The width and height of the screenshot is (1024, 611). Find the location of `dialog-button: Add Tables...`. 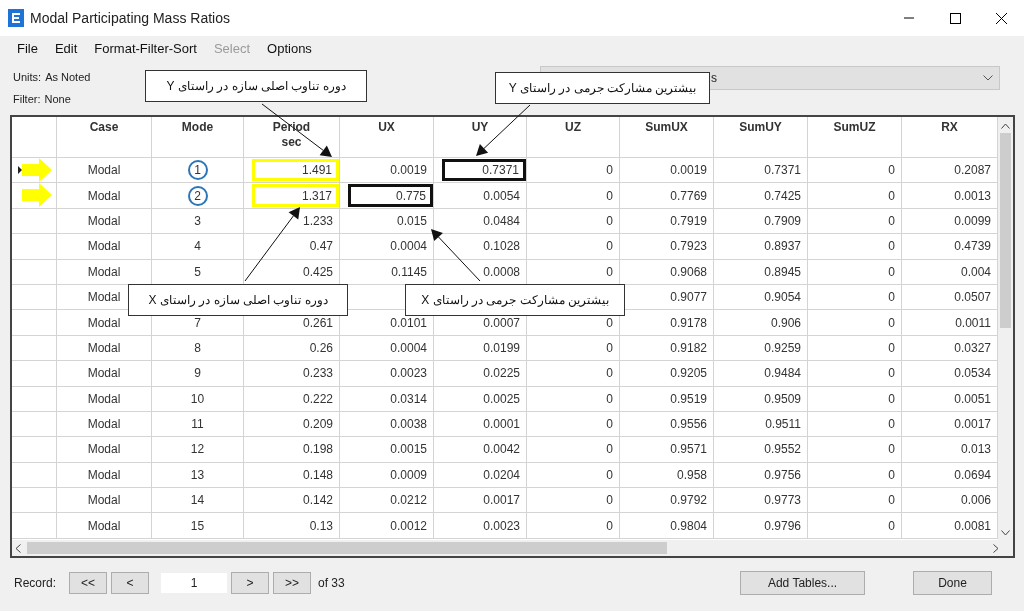

dialog-button: Add Tables... is located at coordinates (802, 583).